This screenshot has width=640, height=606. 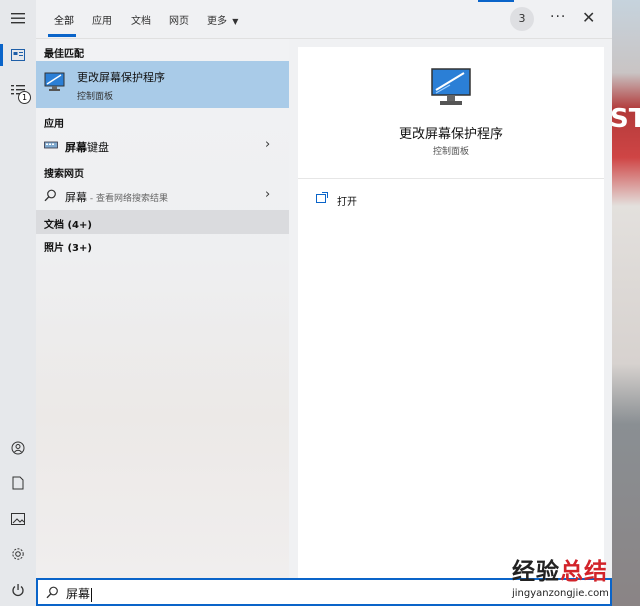 What do you see at coordinates (625, 303) in the screenshot?
I see `desktop-wallpaper: ST` at bounding box center [625, 303].